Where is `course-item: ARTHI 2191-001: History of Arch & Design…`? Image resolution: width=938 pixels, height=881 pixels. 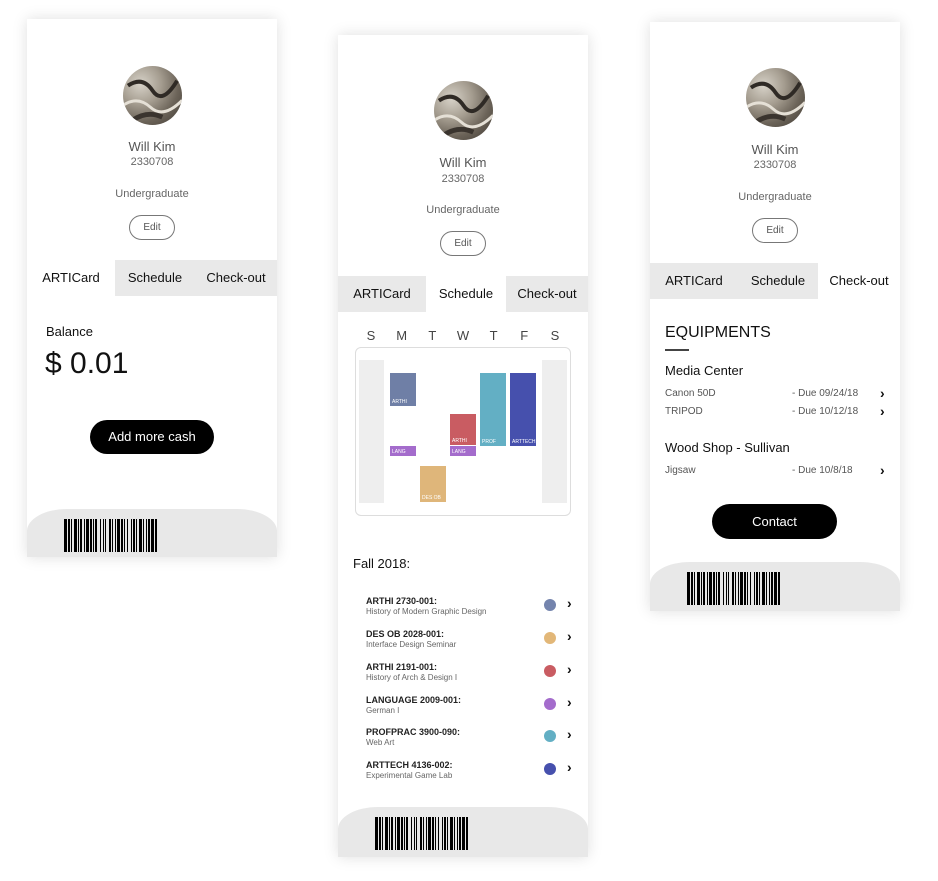 course-item: ARTHI 2191-001: History of Arch & Design… is located at coordinates (471, 676).